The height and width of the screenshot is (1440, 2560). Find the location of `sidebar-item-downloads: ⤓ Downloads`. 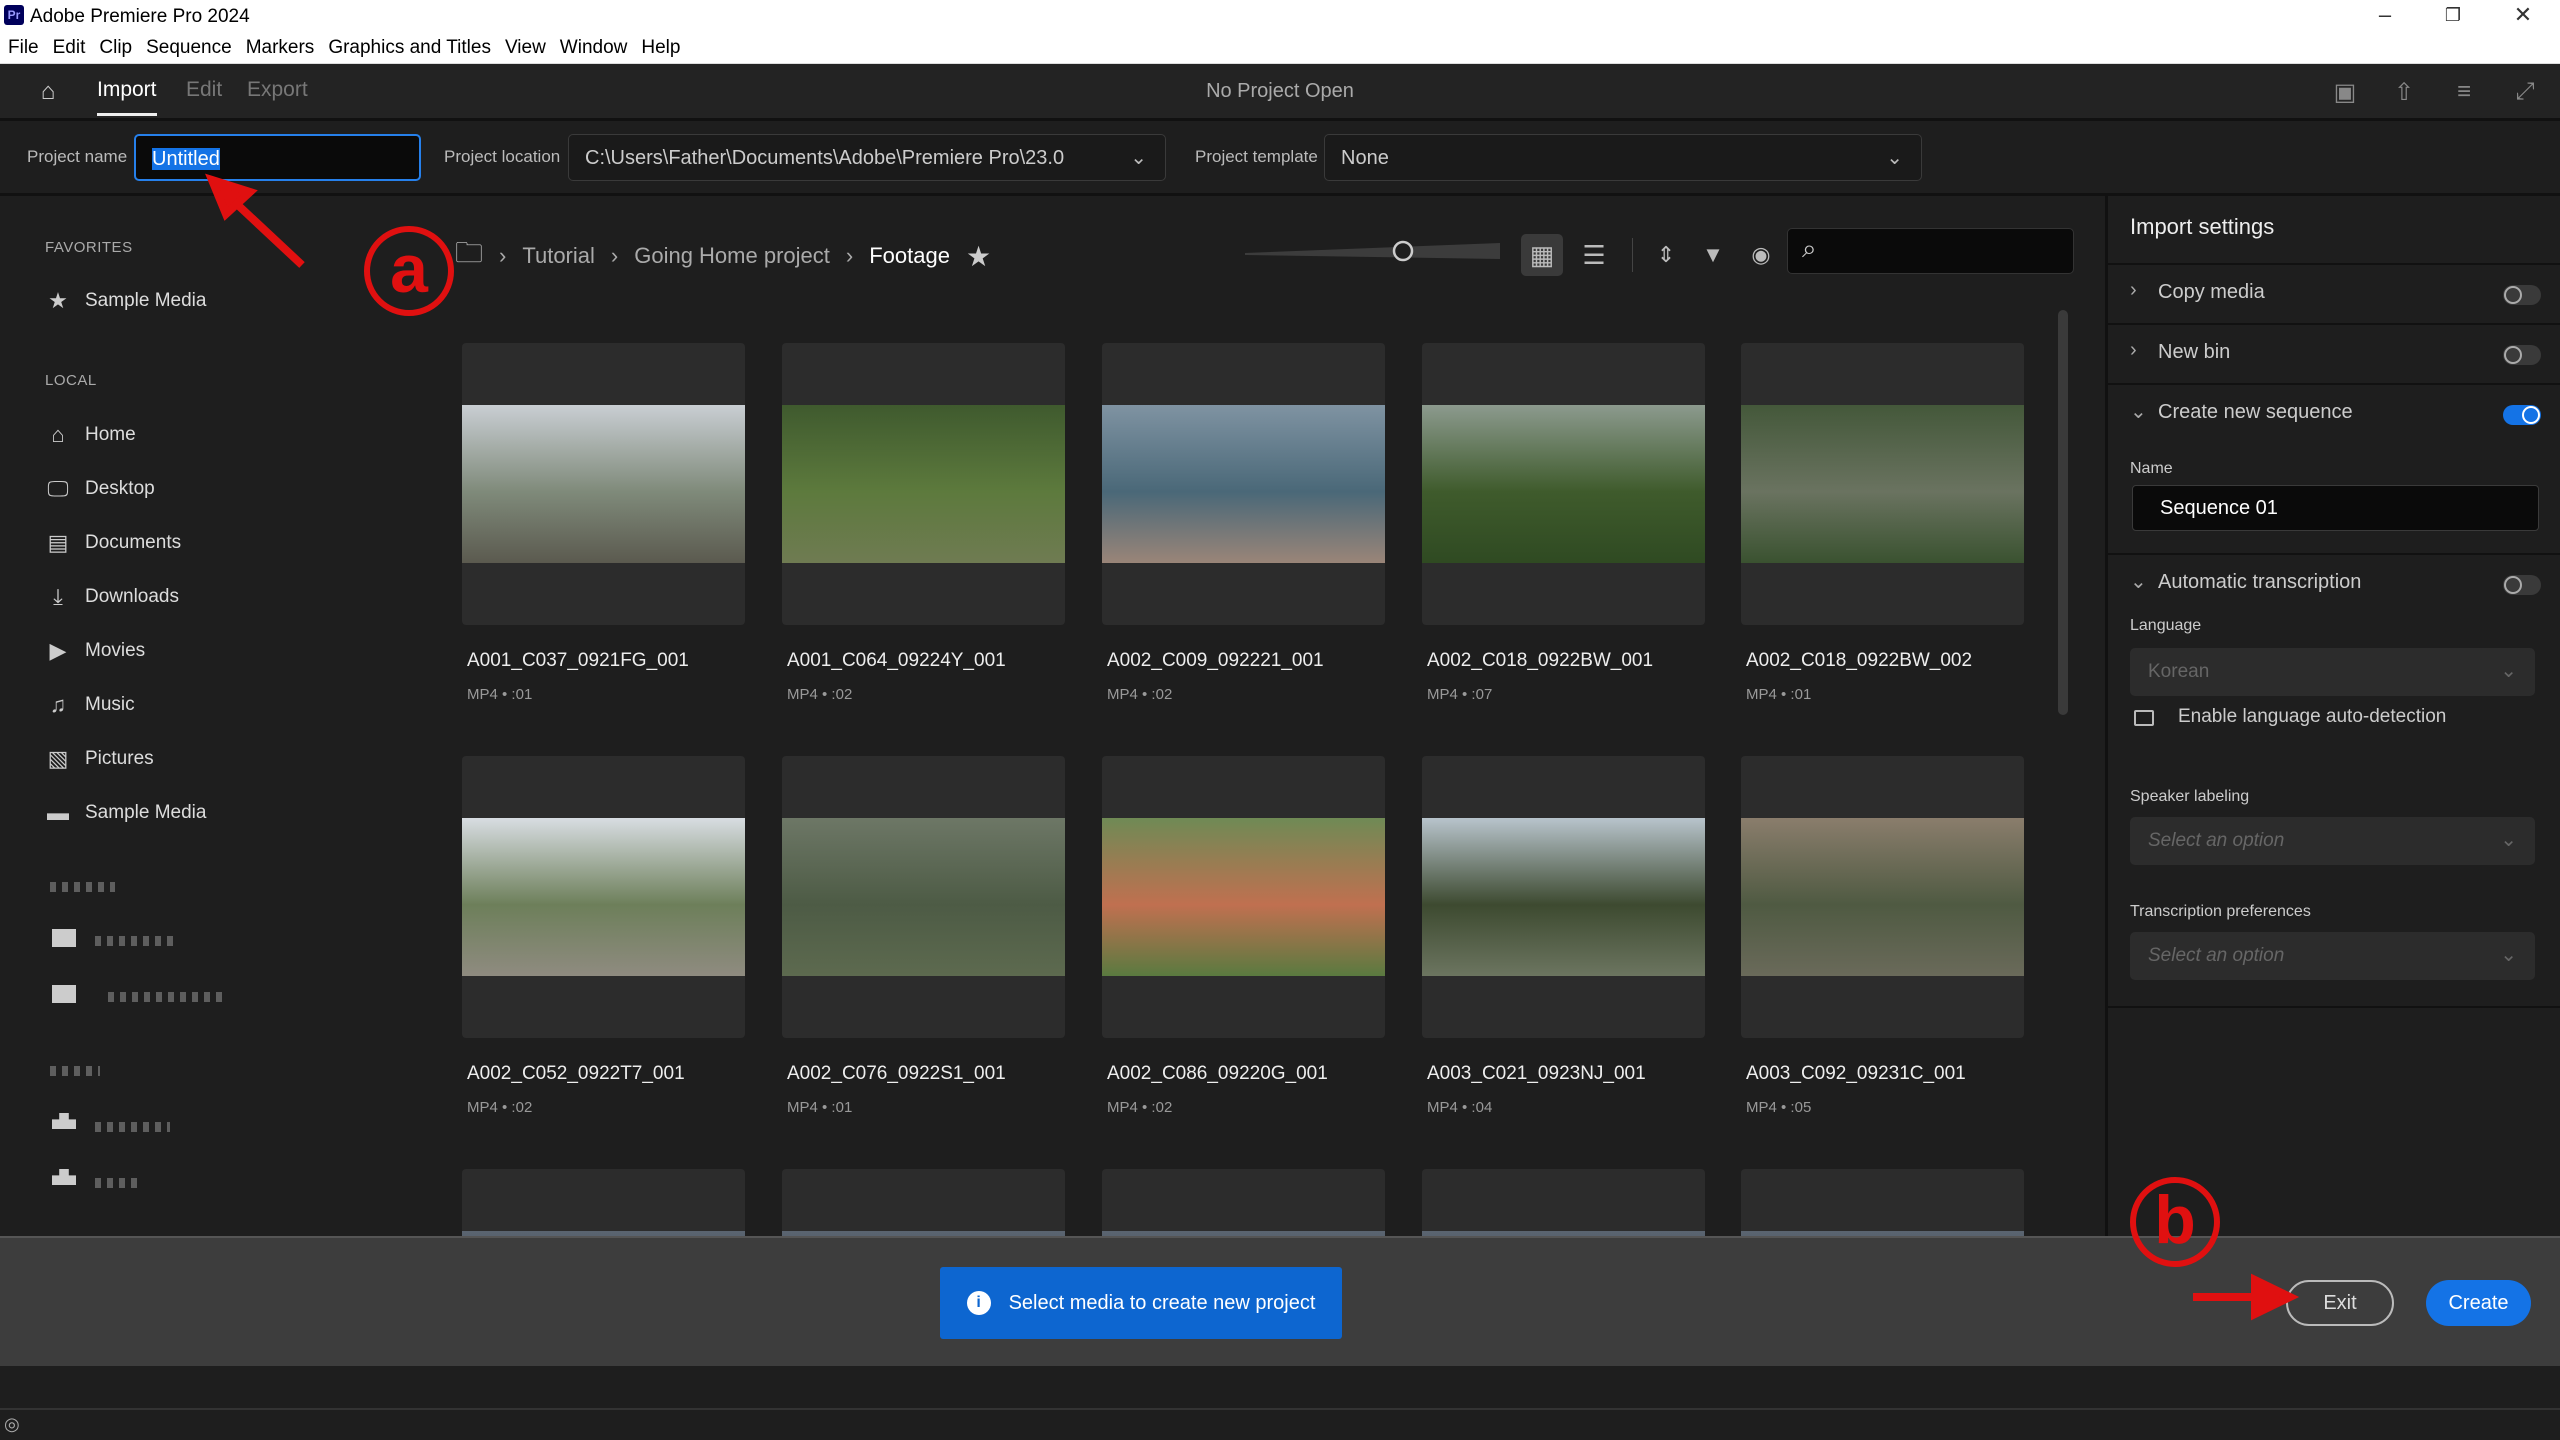

sidebar-item-downloads: ⤓ Downloads is located at coordinates (112, 597).